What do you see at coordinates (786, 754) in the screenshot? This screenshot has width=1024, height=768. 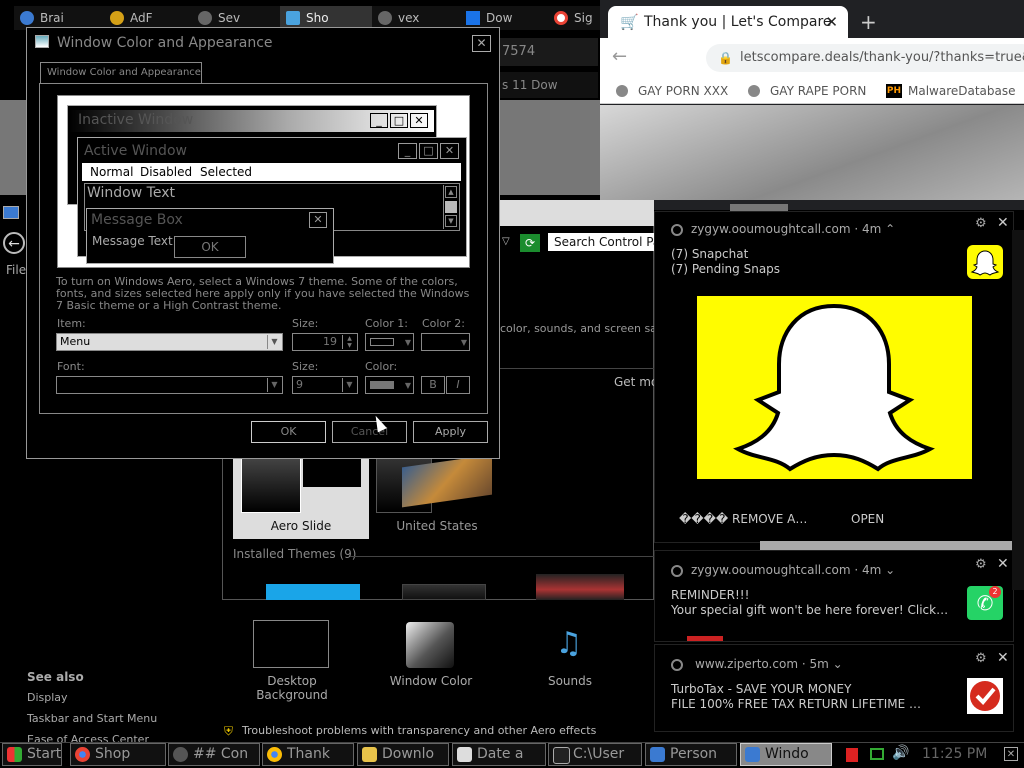 I see `taskbar-item-window: Windo` at bounding box center [786, 754].